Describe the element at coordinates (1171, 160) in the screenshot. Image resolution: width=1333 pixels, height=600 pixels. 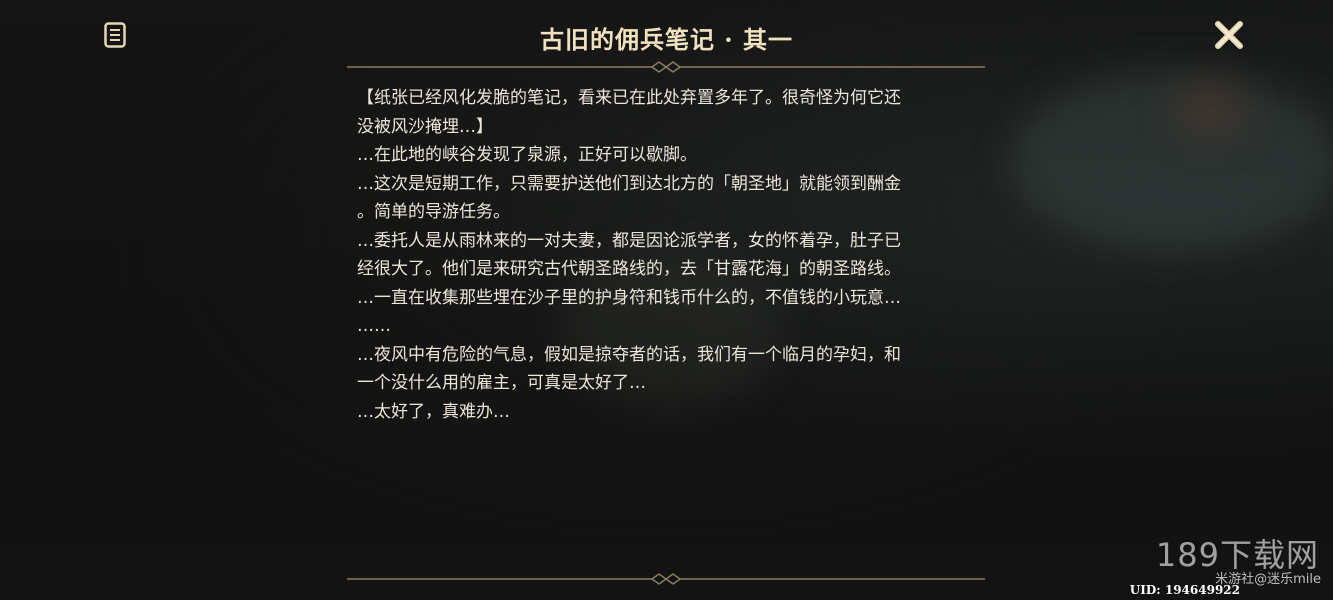
I see `background-landscape` at that location.